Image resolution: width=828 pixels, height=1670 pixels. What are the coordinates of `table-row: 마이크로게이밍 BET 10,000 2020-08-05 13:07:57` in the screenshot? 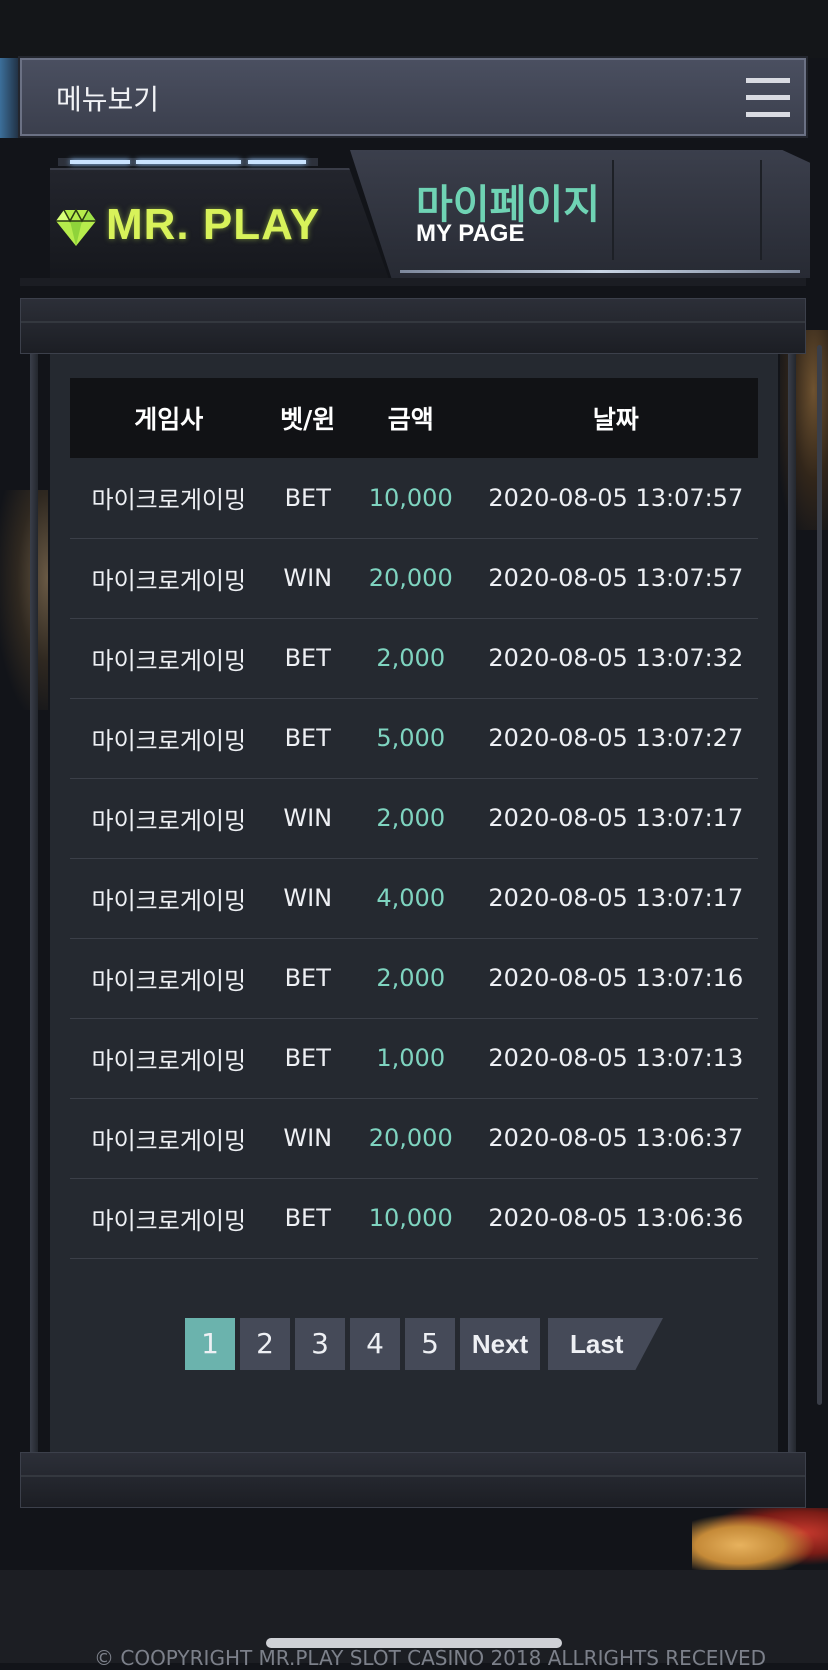 It's located at (414, 498).